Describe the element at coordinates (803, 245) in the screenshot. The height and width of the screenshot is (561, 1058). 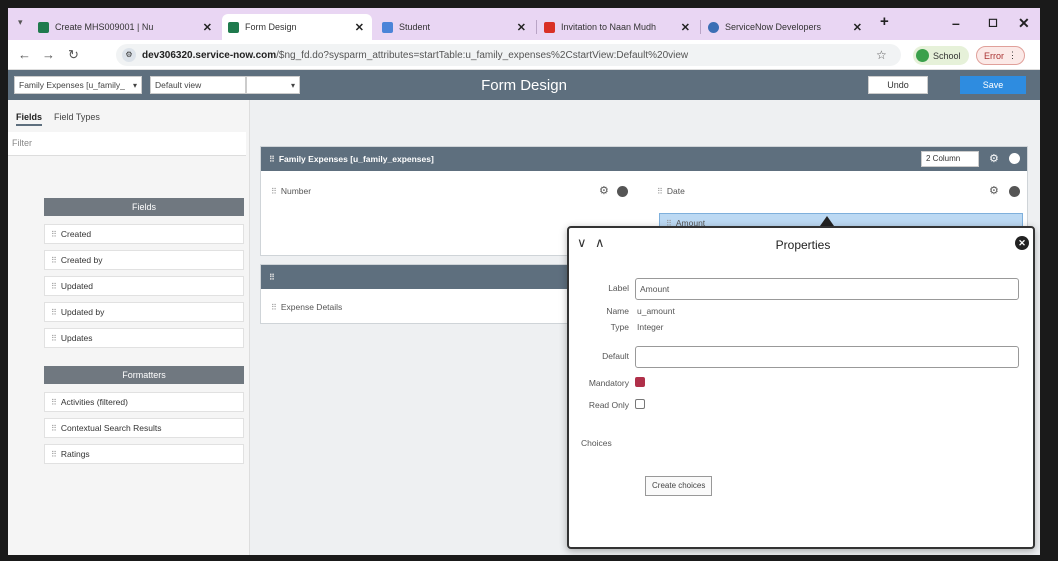
I see `dialog-title: Properties` at that location.